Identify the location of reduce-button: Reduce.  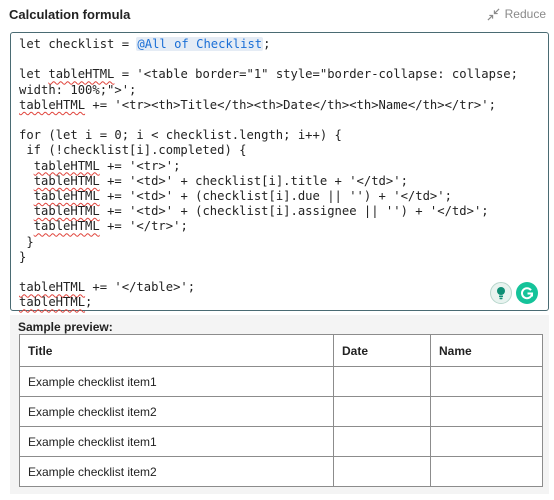
(516, 14).